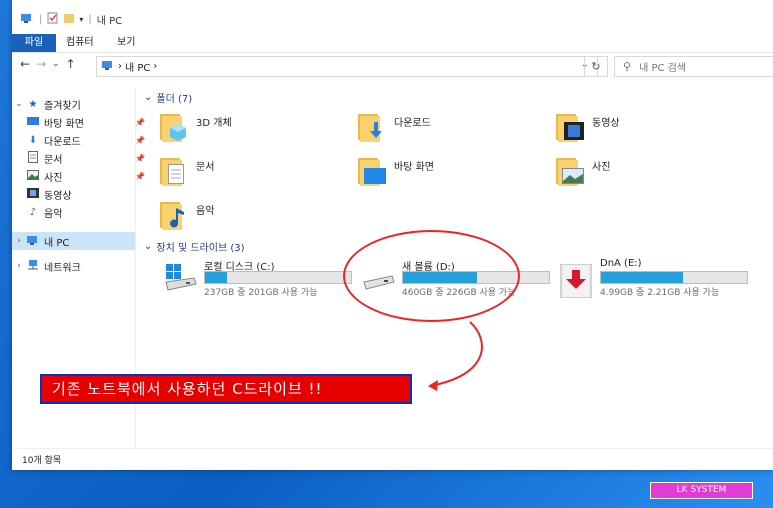 The width and height of the screenshot is (773, 508). I want to click on desktop-icon, so click(33, 122).